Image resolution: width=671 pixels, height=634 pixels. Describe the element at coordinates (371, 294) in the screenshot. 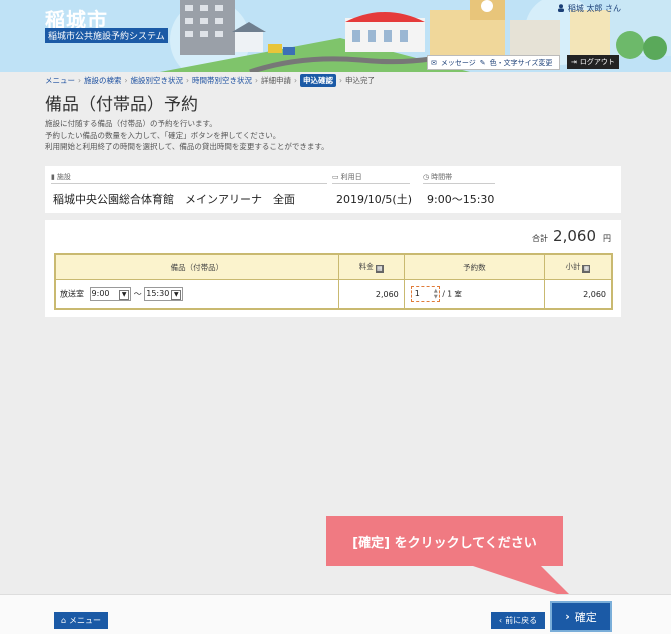

I see `fee-cell: 2,060` at that location.